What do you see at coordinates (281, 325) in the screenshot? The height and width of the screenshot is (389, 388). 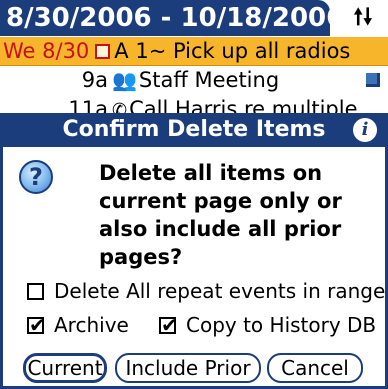 I see `checkbox-label: Copy to History DB` at bounding box center [281, 325].